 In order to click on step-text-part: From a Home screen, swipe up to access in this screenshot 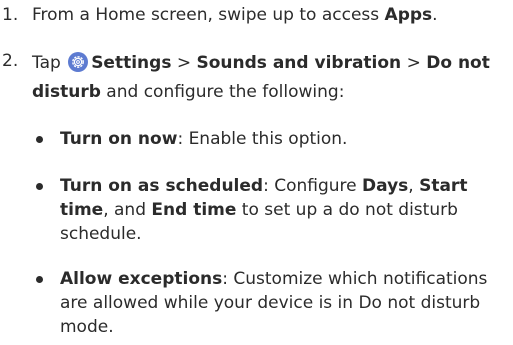, I will do `click(208, 15)`.